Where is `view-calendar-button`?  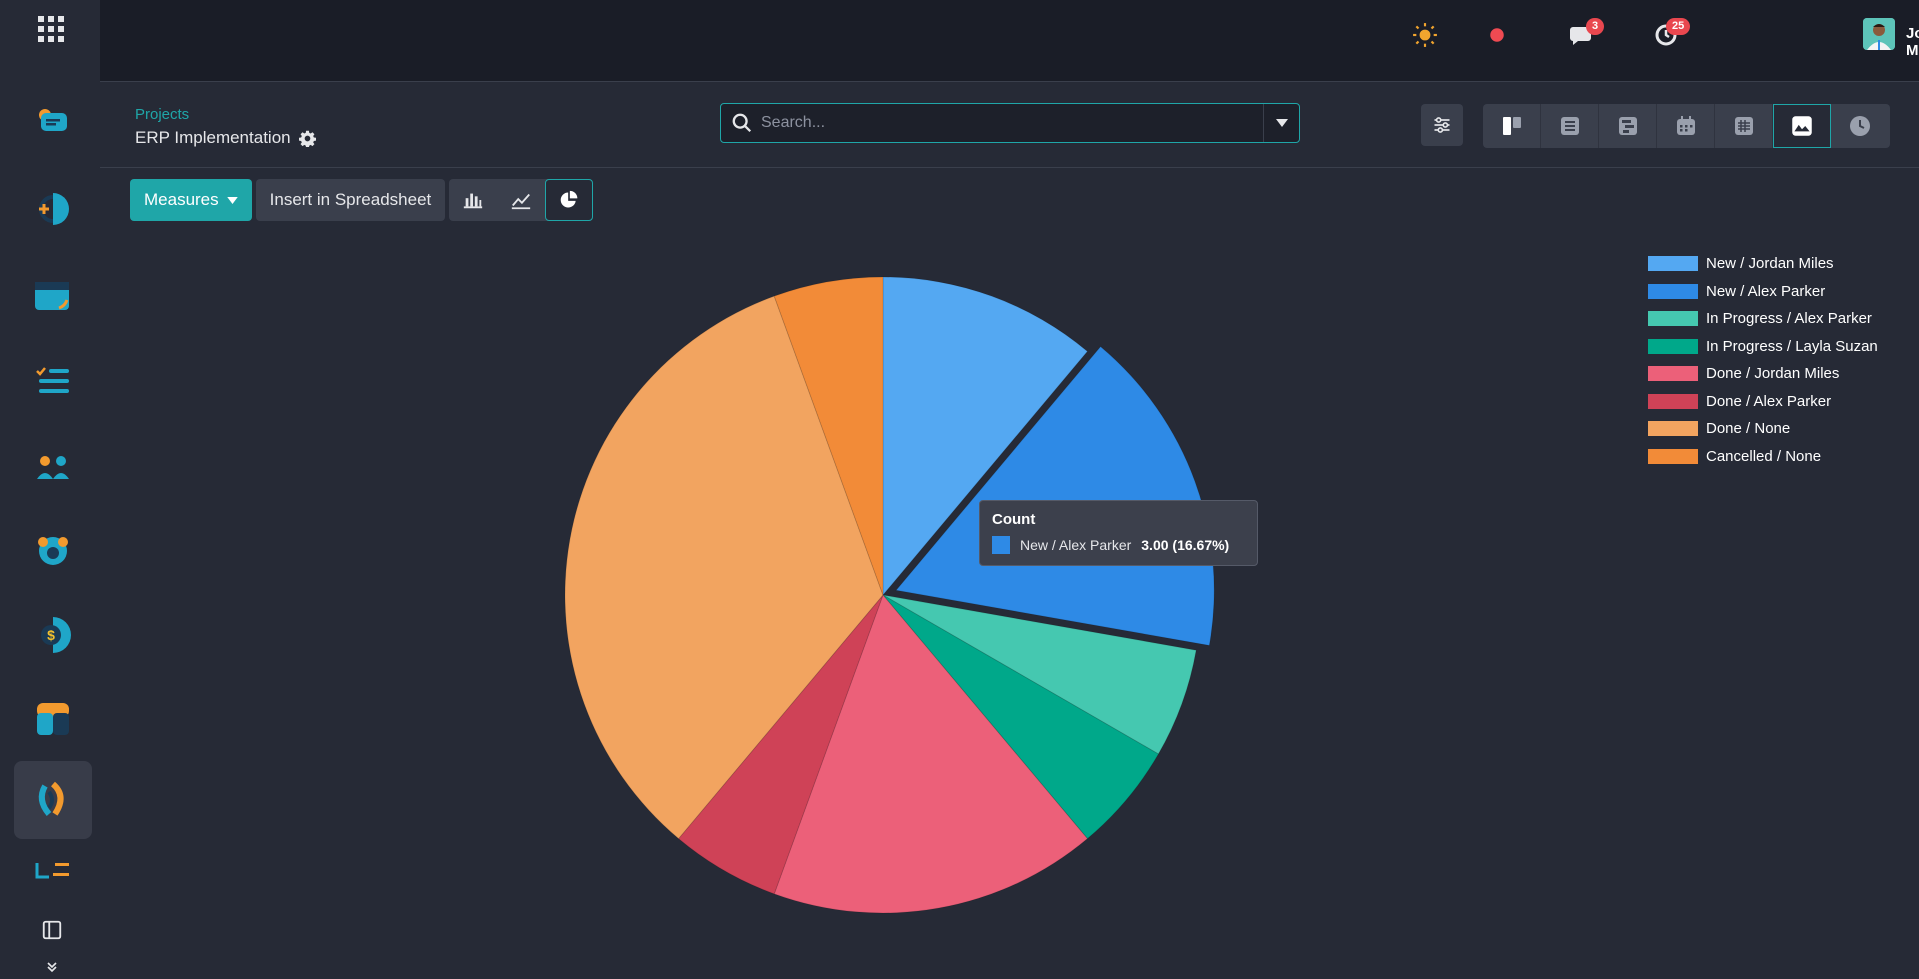
view-calendar-button is located at coordinates (1686, 126).